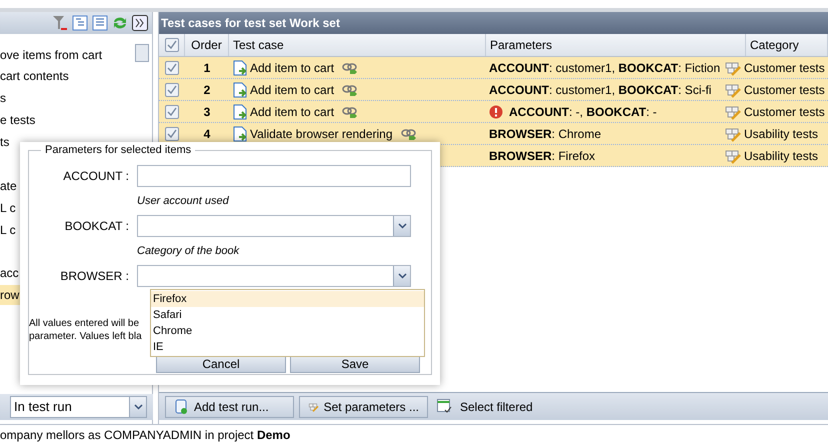  I want to click on filter-icon, so click(60, 23).